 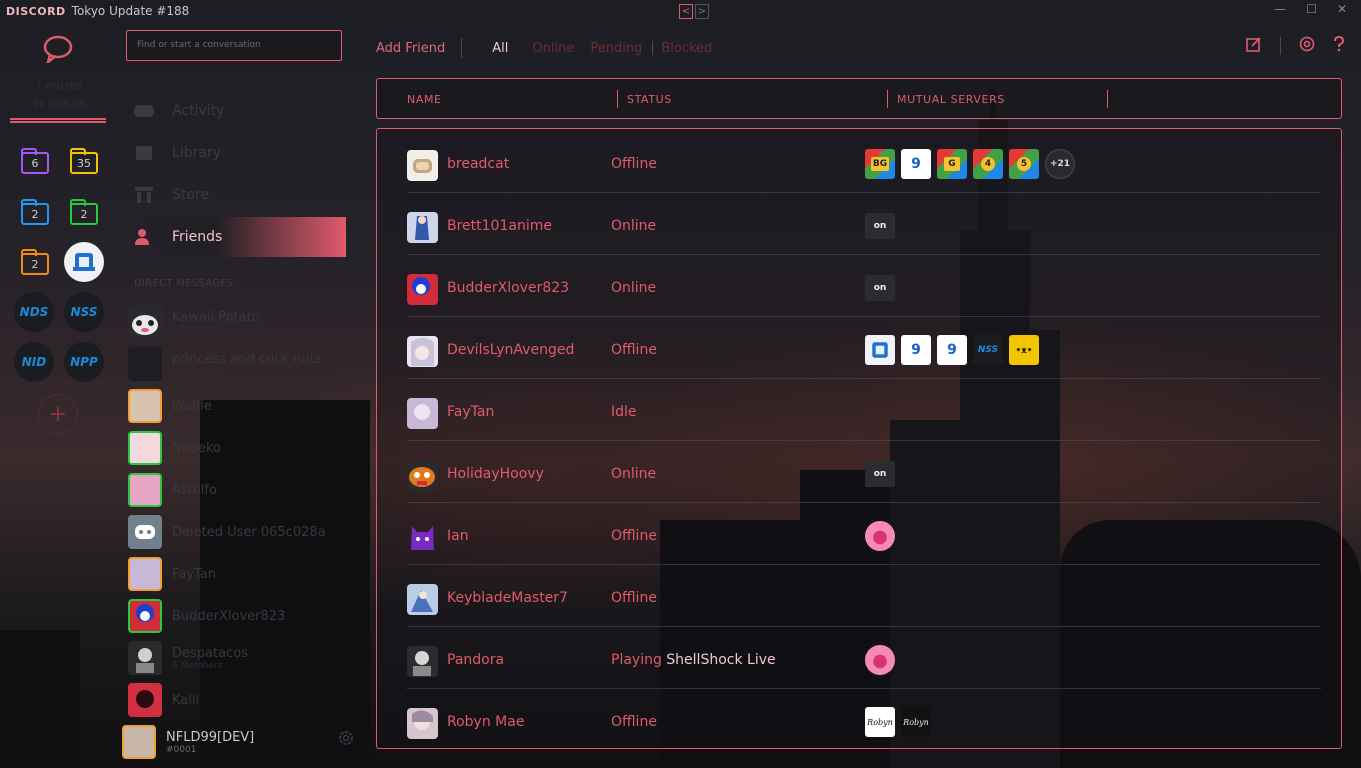 What do you see at coordinates (234, 45) in the screenshot?
I see `search-input: Find or start a conversation` at bounding box center [234, 45].